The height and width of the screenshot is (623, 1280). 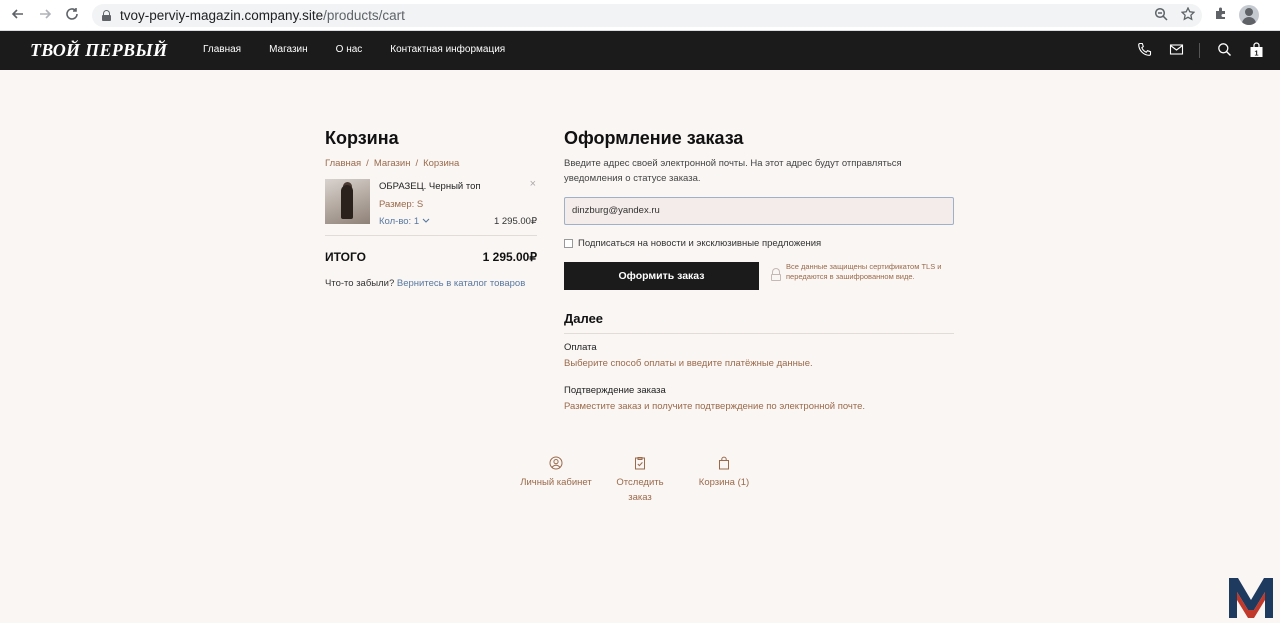 I want to click on menu-item-shop: Магазин, so click(x=288, y=49).